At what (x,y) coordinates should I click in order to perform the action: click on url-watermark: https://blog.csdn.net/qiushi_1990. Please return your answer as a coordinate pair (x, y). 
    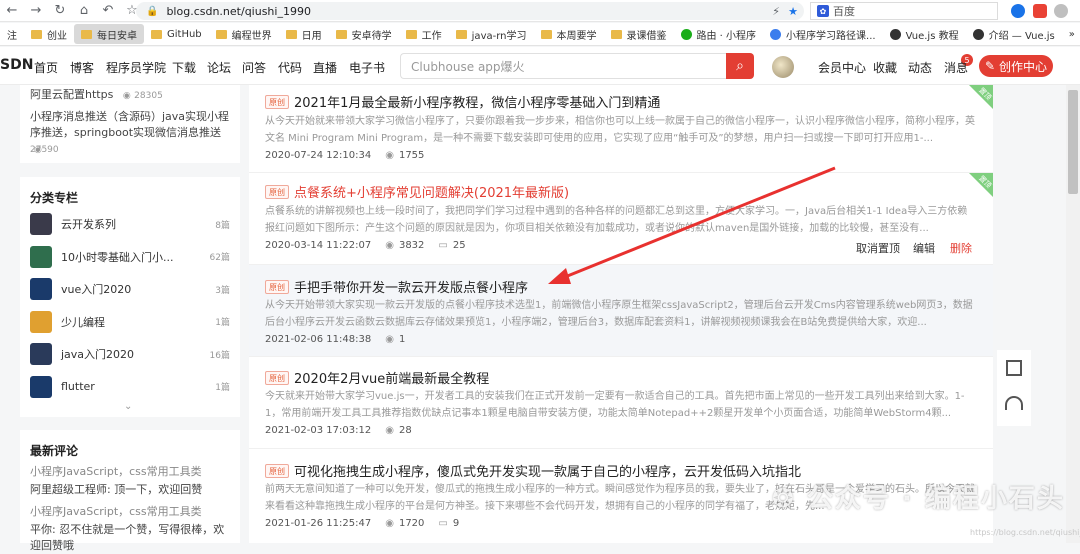
    Looking at the image, I should click on (1025, 532).